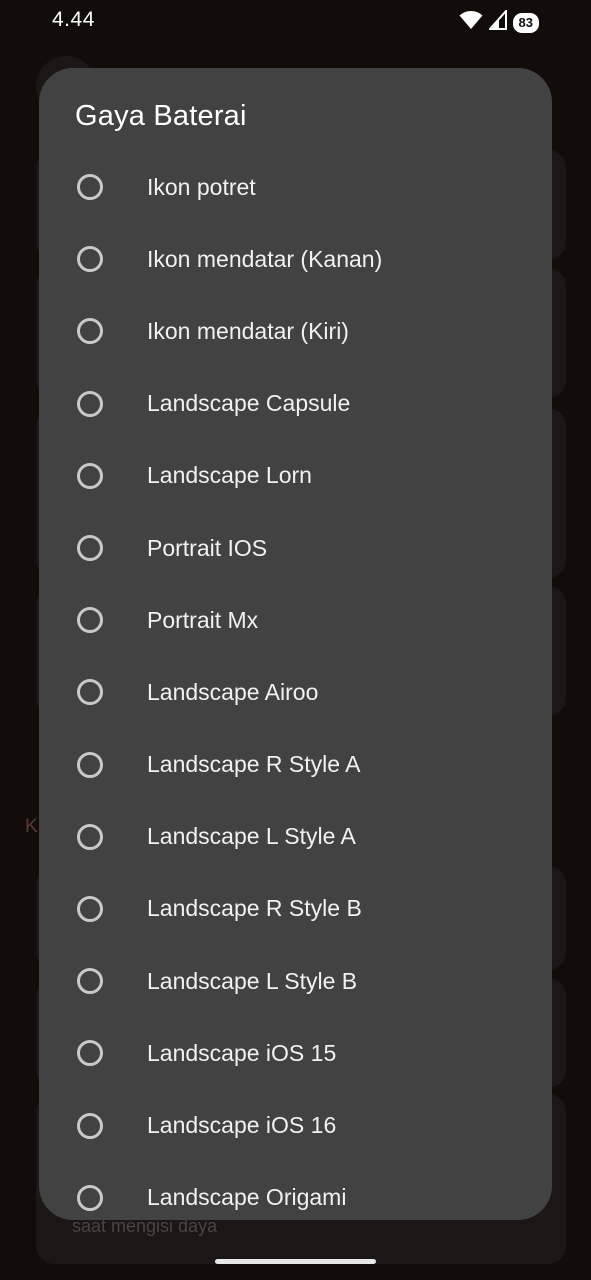  Describe the element at coordinates (251, 836) in the screenshot. I see `option-label: Landscape L Style A` at that location.